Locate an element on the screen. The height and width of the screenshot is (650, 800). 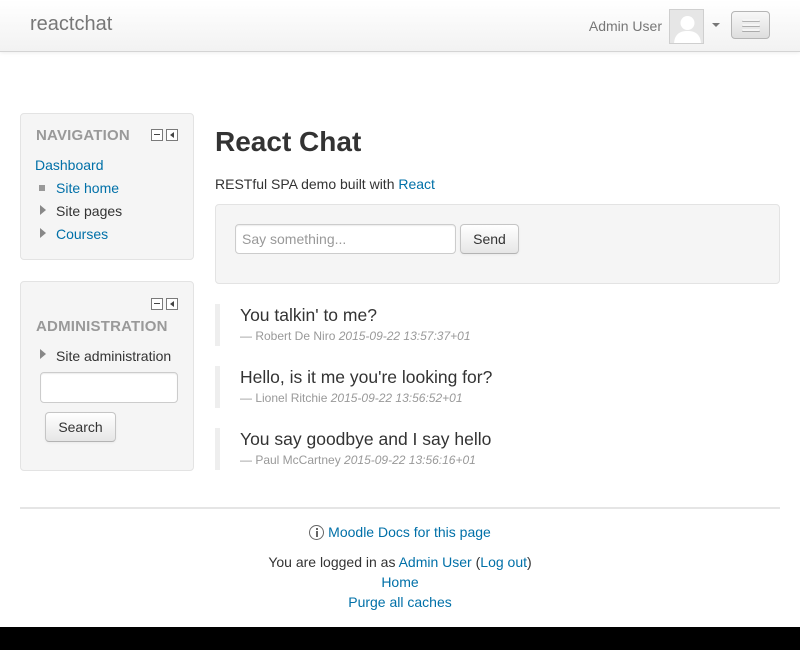
administration-block-title: ADMINISTRATION is located at coordinates (102, 326).